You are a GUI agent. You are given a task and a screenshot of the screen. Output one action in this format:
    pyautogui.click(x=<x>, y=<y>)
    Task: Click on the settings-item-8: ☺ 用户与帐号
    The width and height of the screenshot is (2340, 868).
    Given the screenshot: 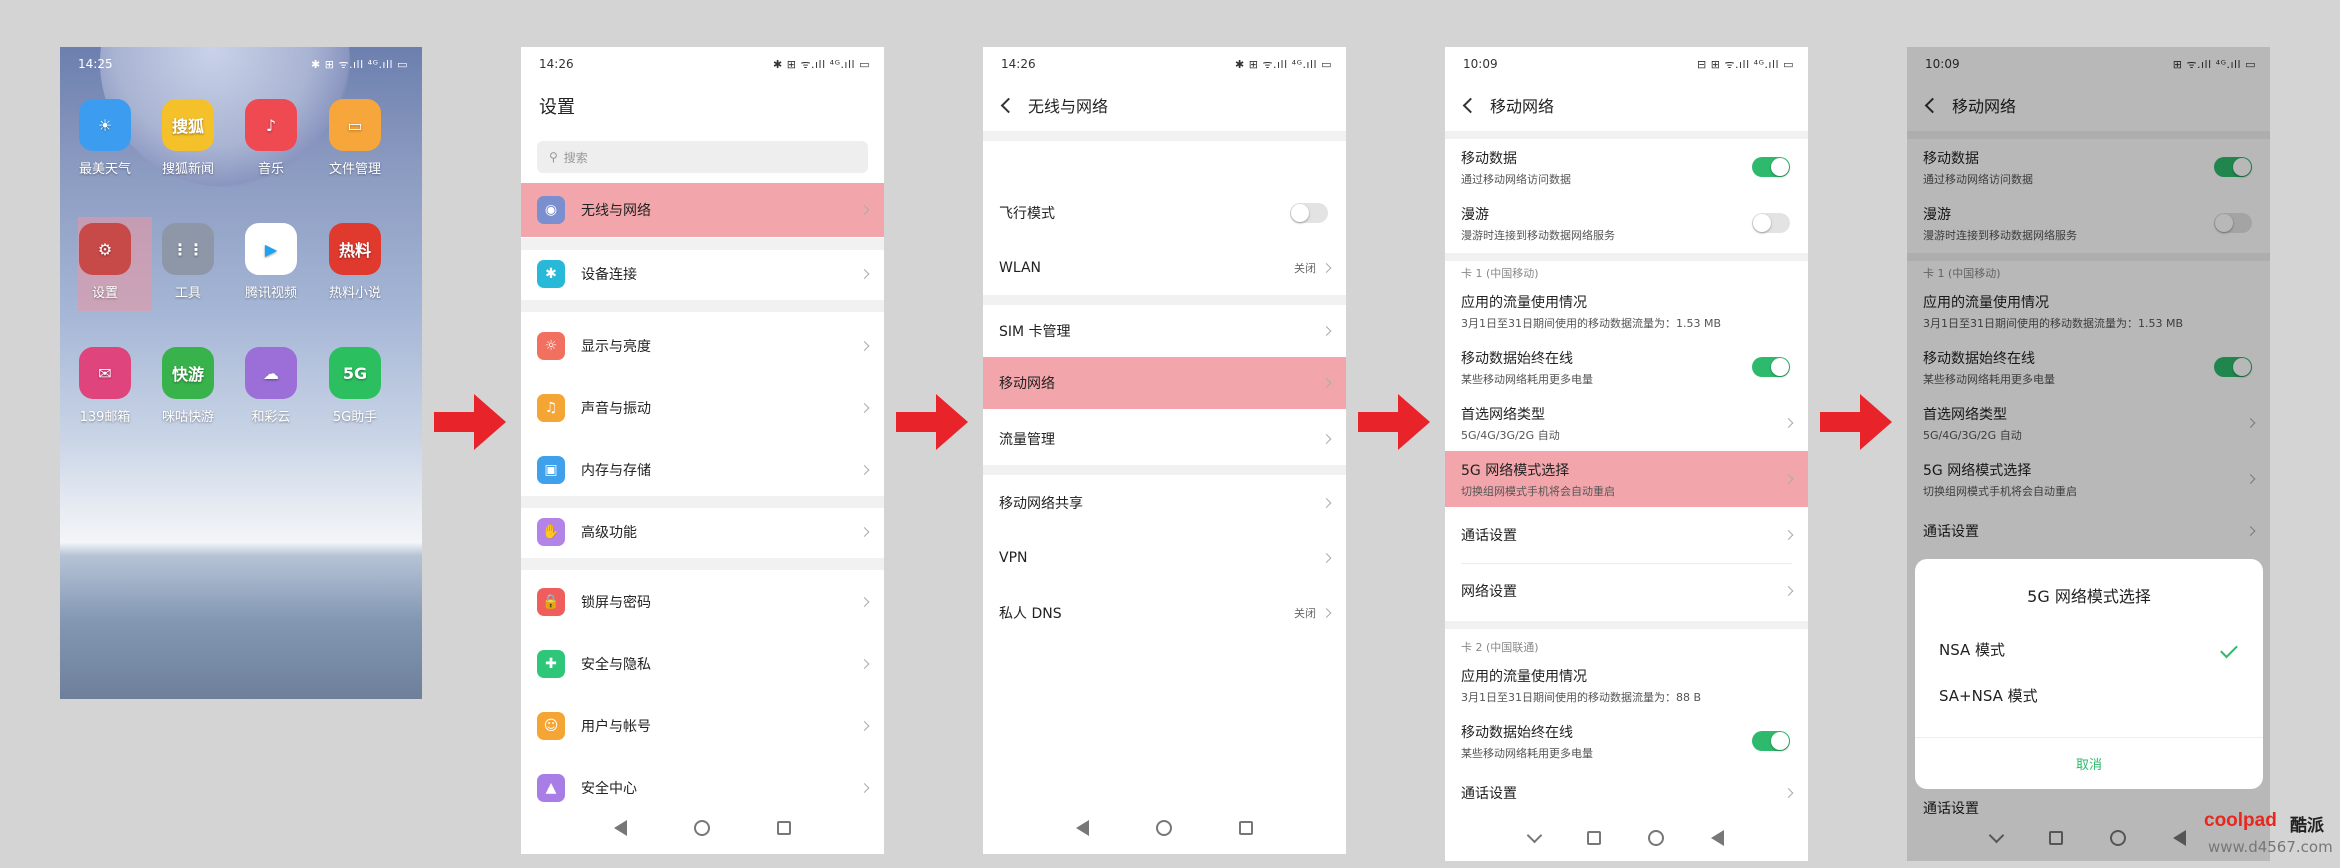 What is the action you would take?
    pyautogui.click(x=702, y=726)
    